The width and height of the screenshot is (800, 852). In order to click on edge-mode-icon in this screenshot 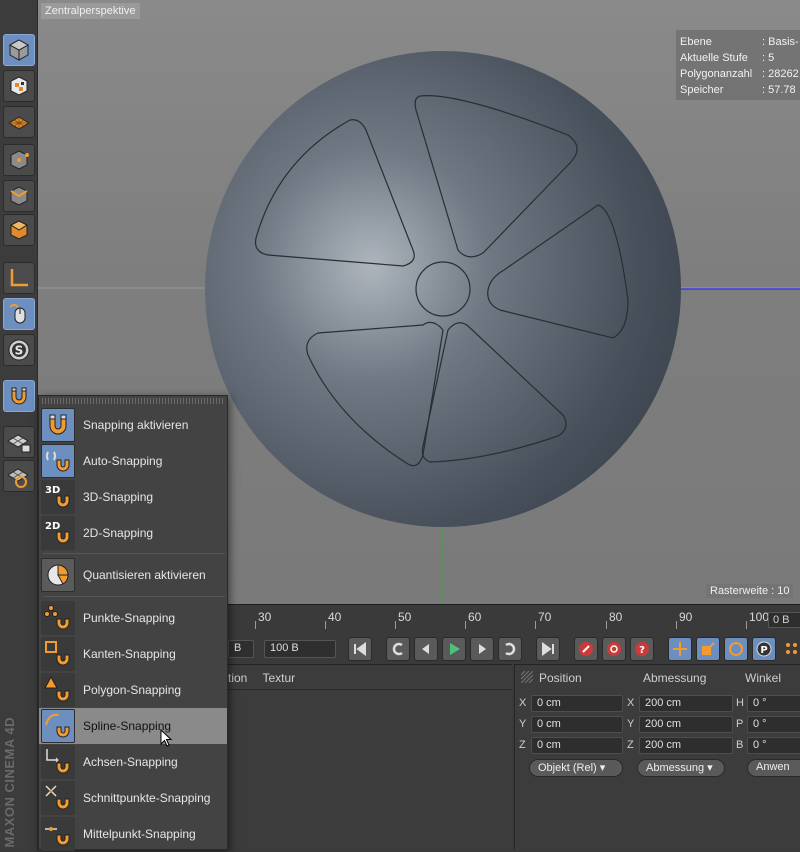, I will do `click(19, 196)`.